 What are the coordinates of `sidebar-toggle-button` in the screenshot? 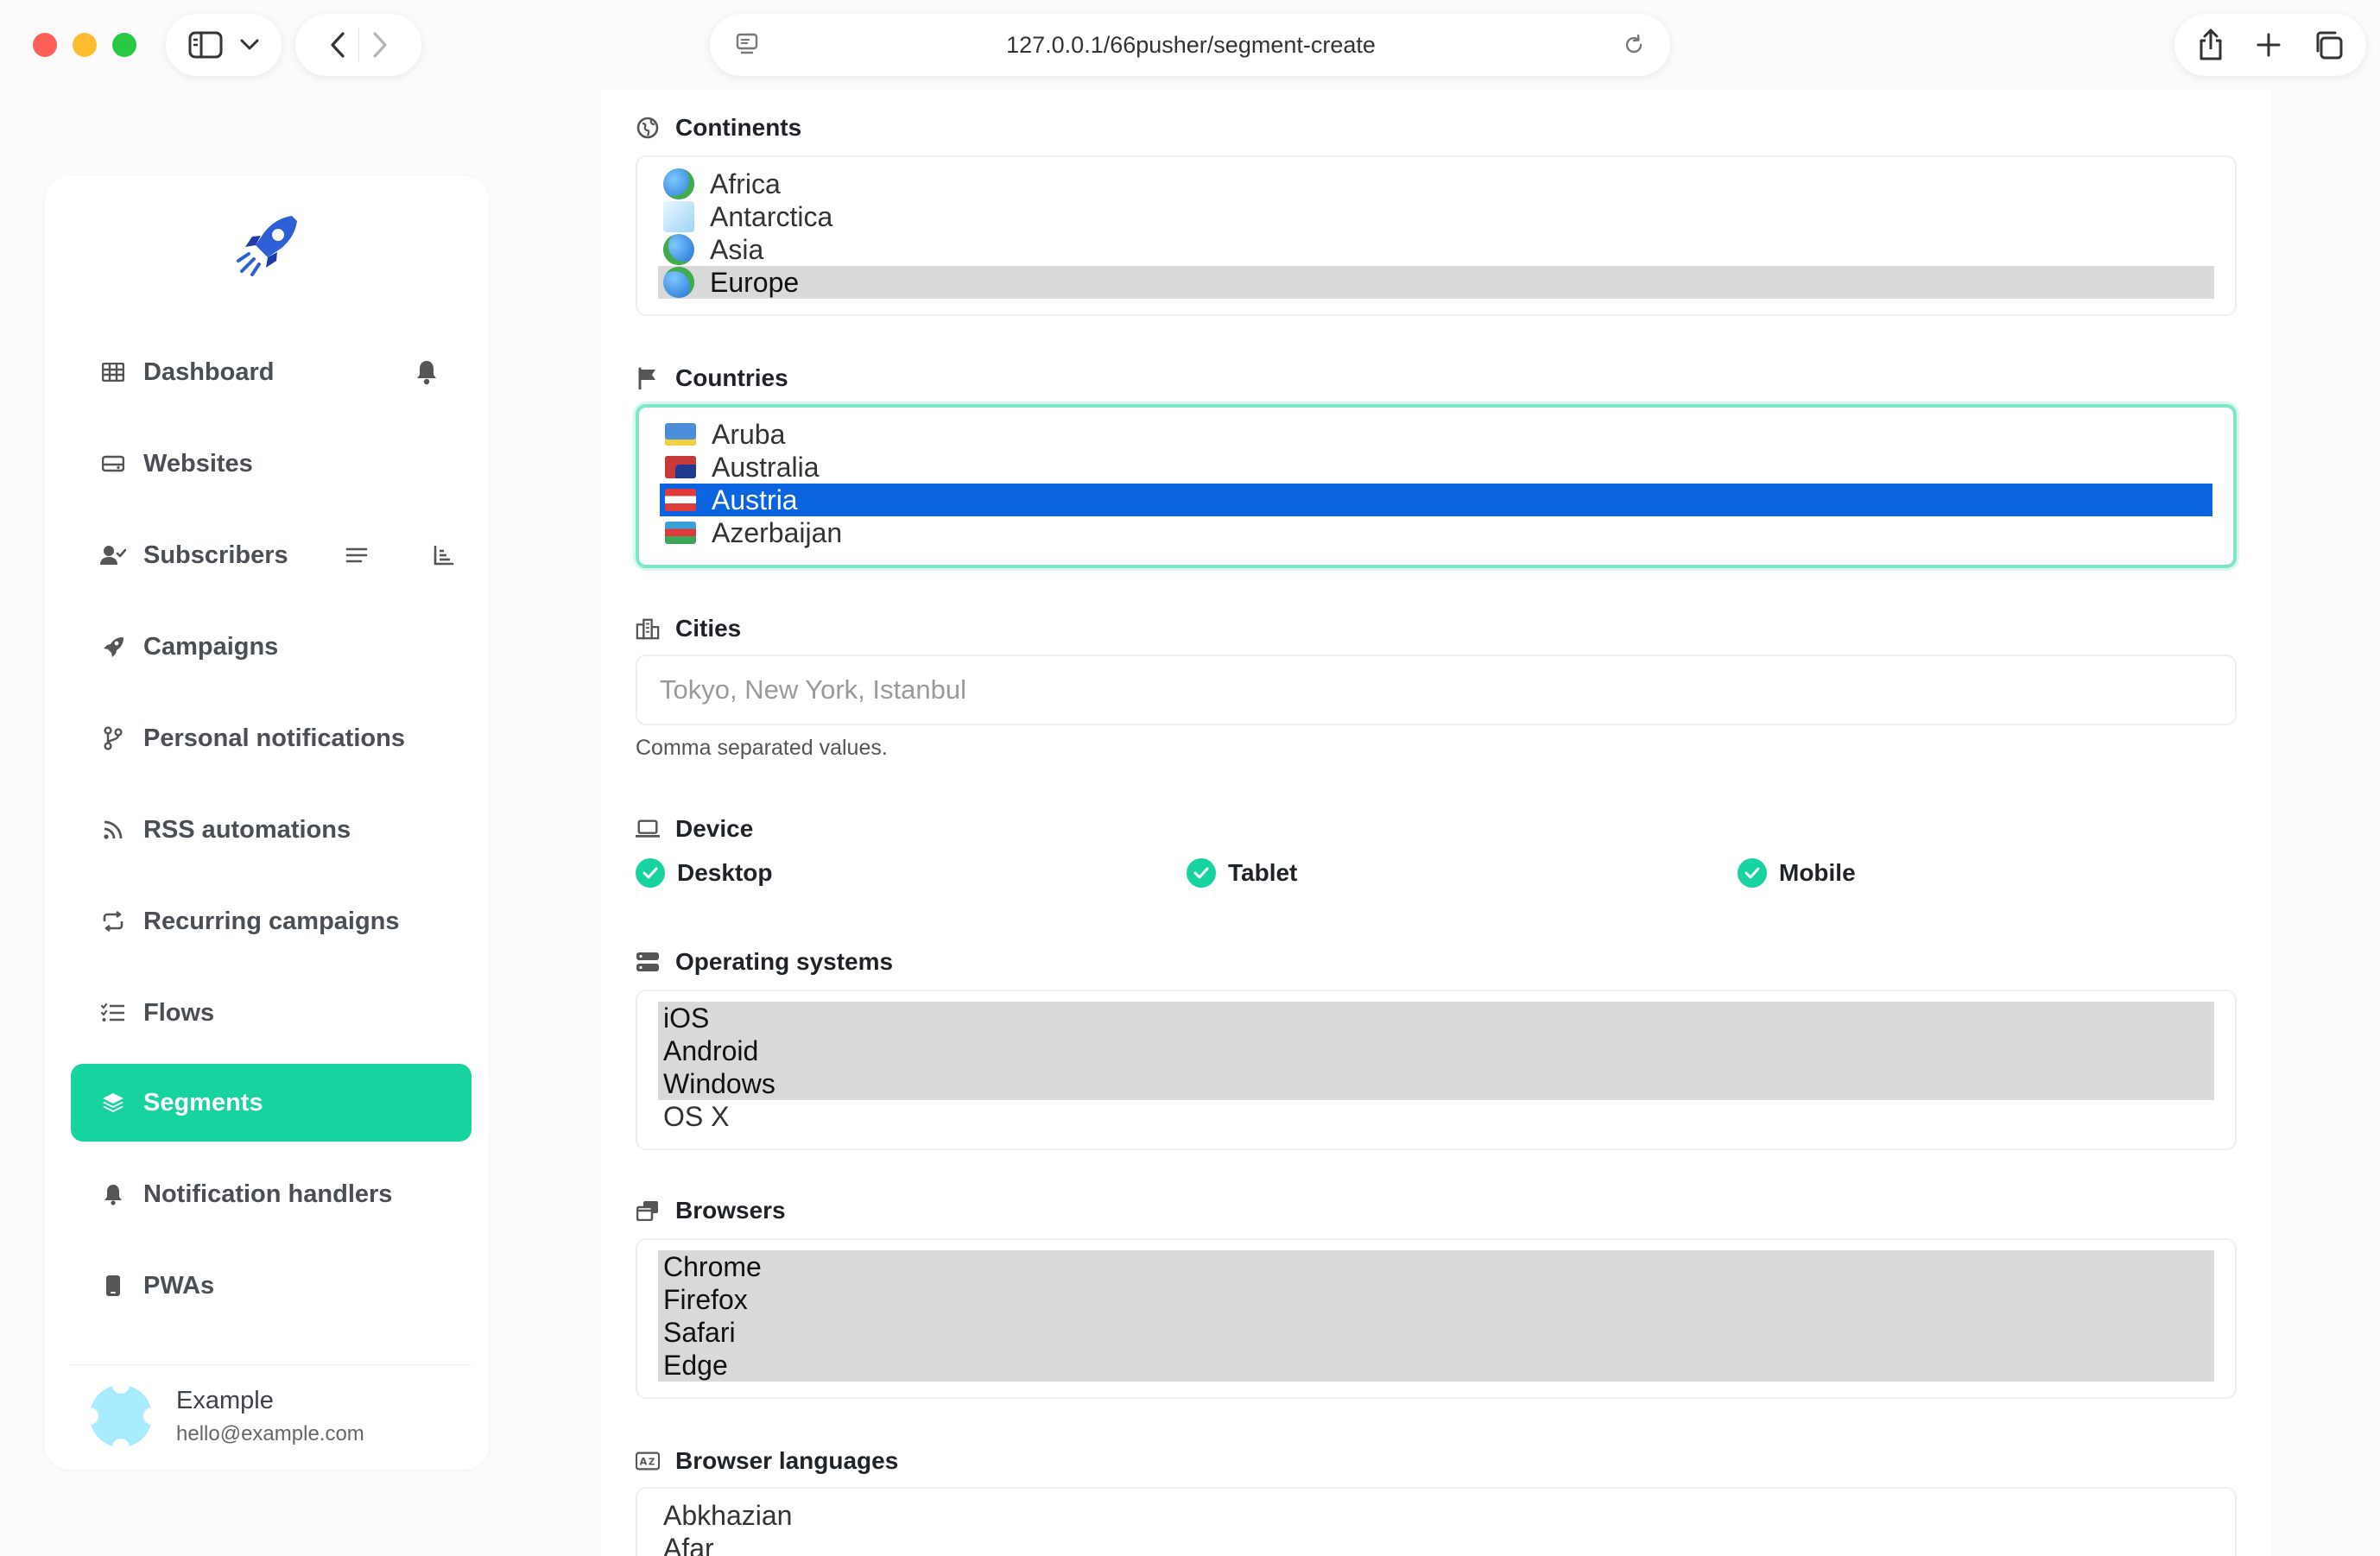 It's located at (224, 45).